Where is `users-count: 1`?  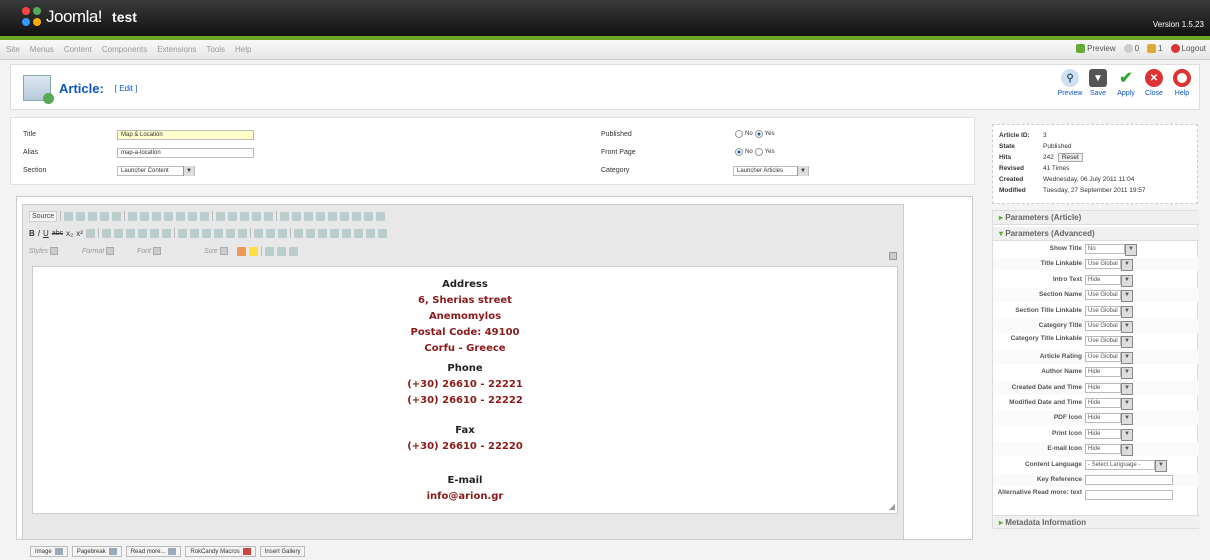 users-count: 1 is located at coordinates (1155, 48).